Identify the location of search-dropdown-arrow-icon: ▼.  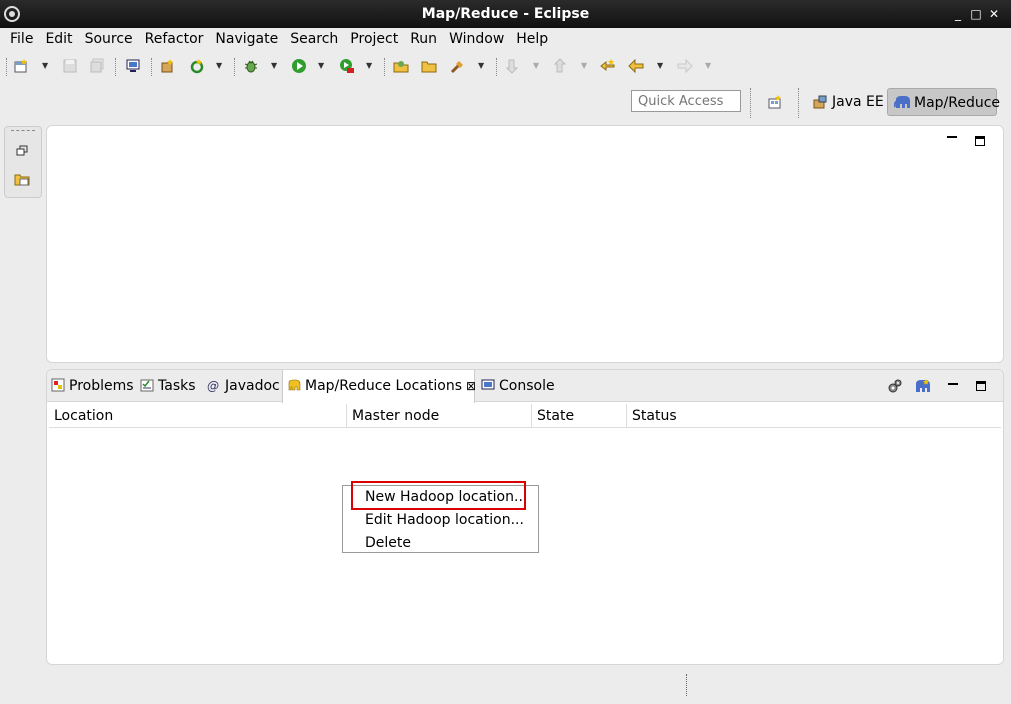
(481, 65).